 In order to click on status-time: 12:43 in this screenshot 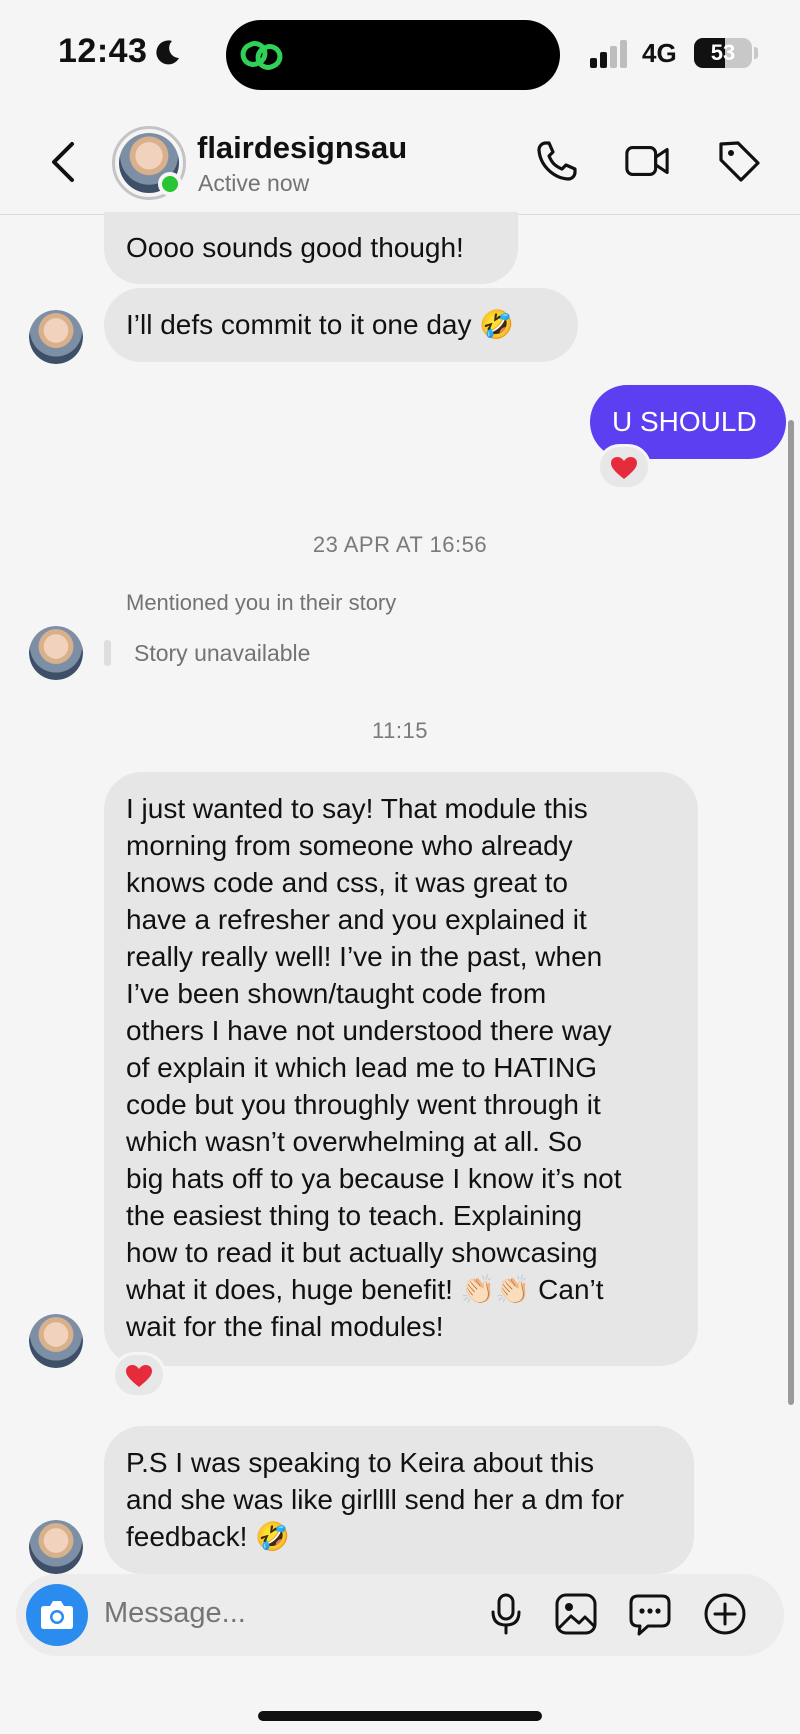, I will do `click(103, 51)`.